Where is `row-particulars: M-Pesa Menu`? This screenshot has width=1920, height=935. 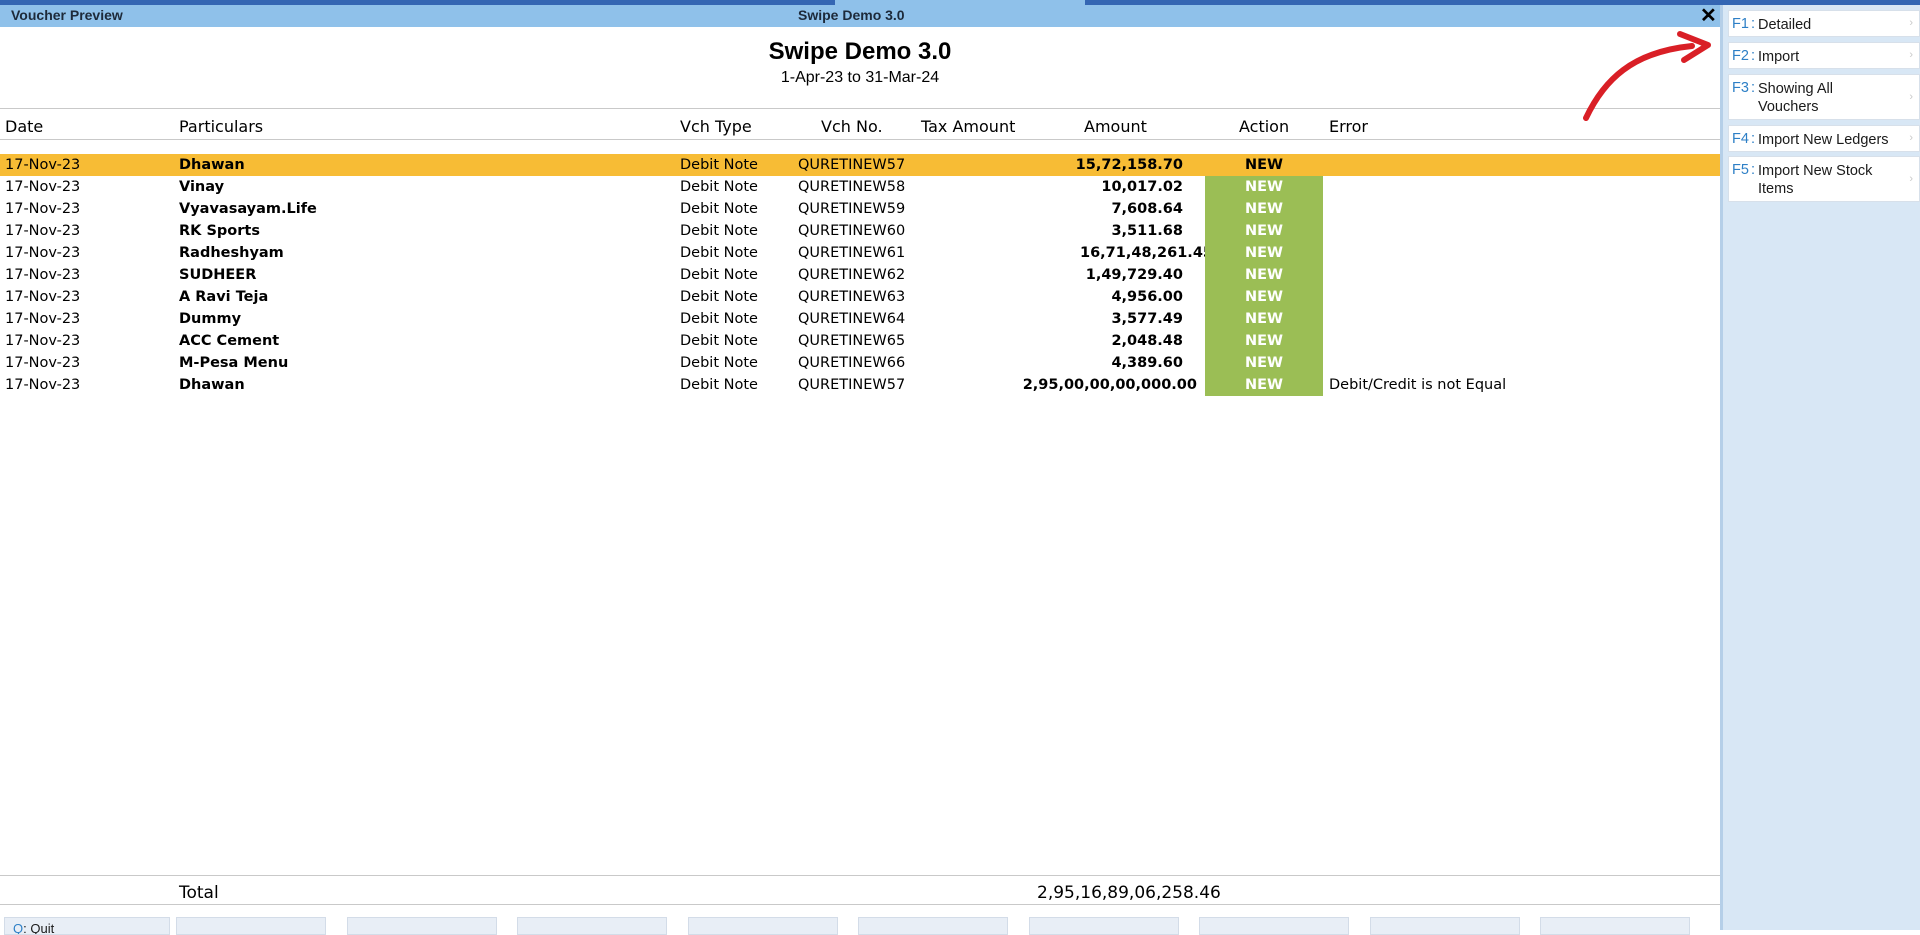
row-particulars: M-Pesa Menu is located at coordinates (234, 363).